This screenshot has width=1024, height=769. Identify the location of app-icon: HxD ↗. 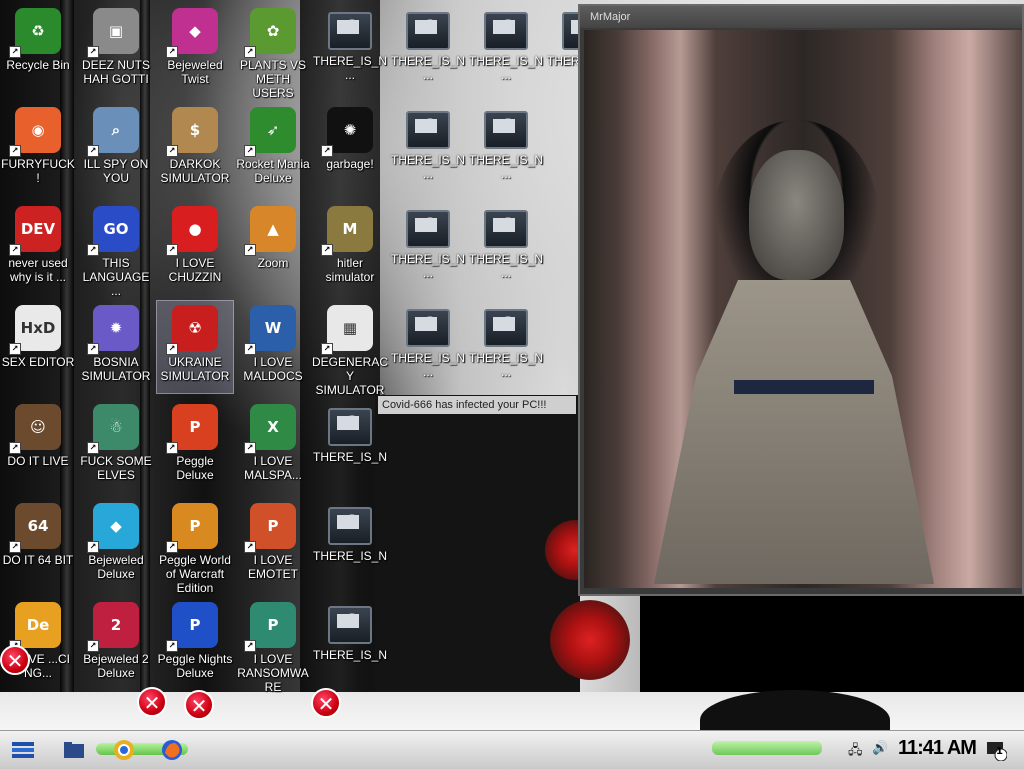
(35, 330).